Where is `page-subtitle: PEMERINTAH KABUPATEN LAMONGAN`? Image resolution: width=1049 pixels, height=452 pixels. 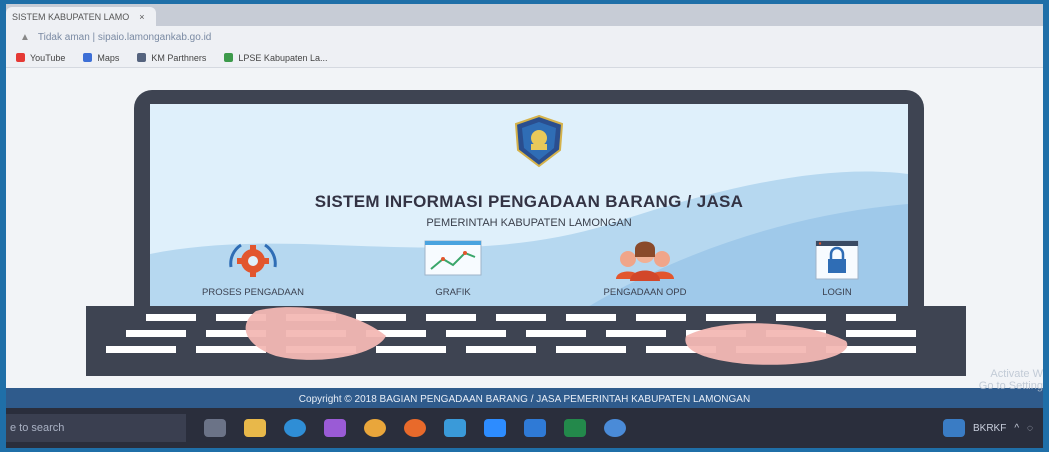
page-subtitle: PEMERINTAH KABUPATEN LAMONGAN is located at coordinates (529, 223).